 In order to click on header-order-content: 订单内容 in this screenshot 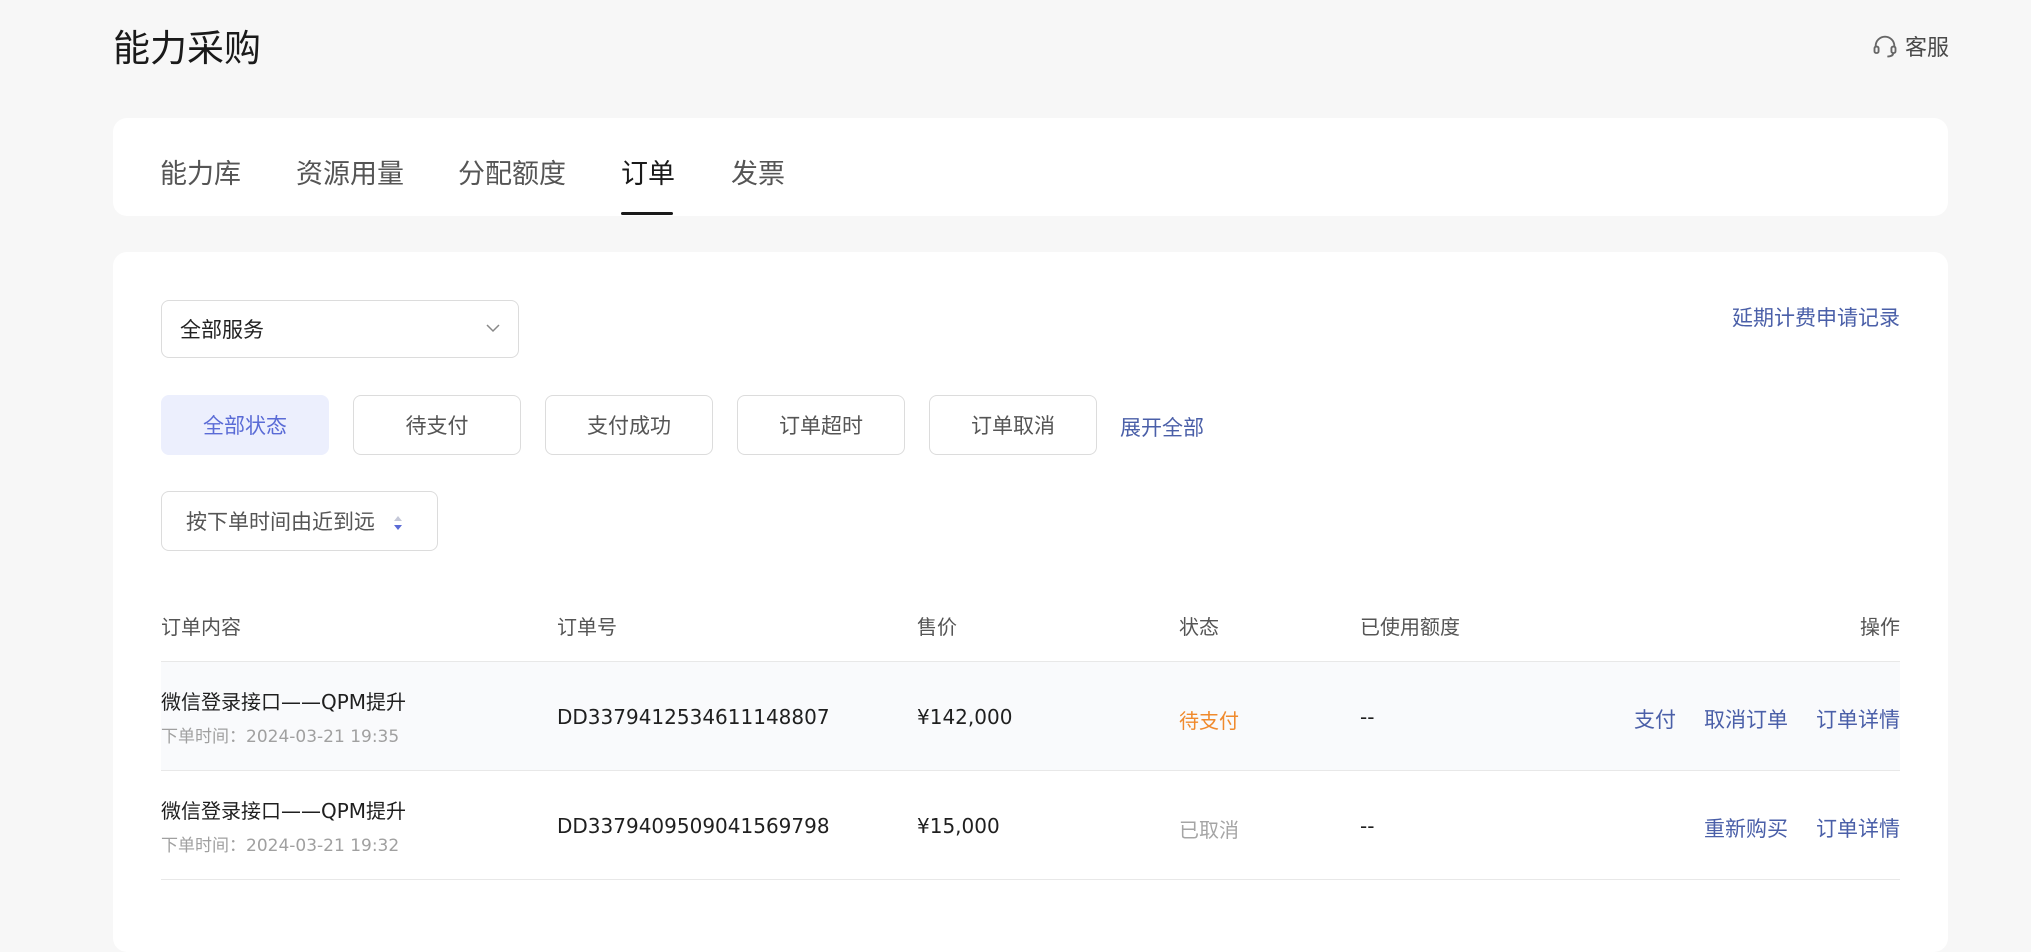, I will do `click(201, 627)`.